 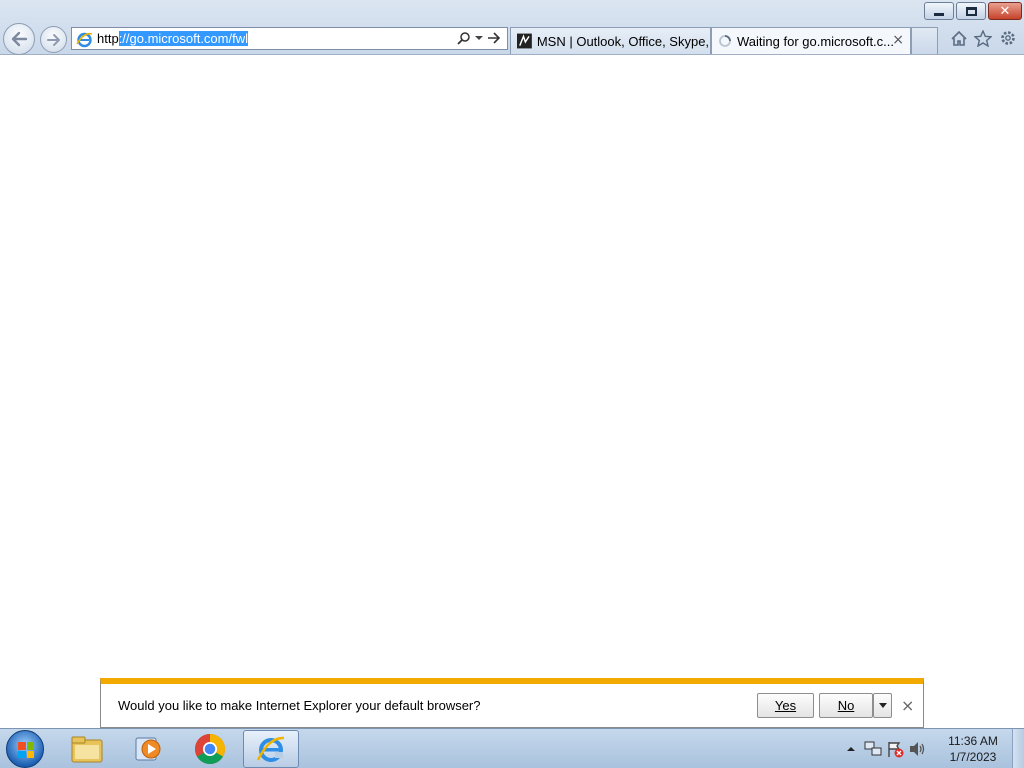 I want to click on go-arrow-icon, so click(x=494, y=38).